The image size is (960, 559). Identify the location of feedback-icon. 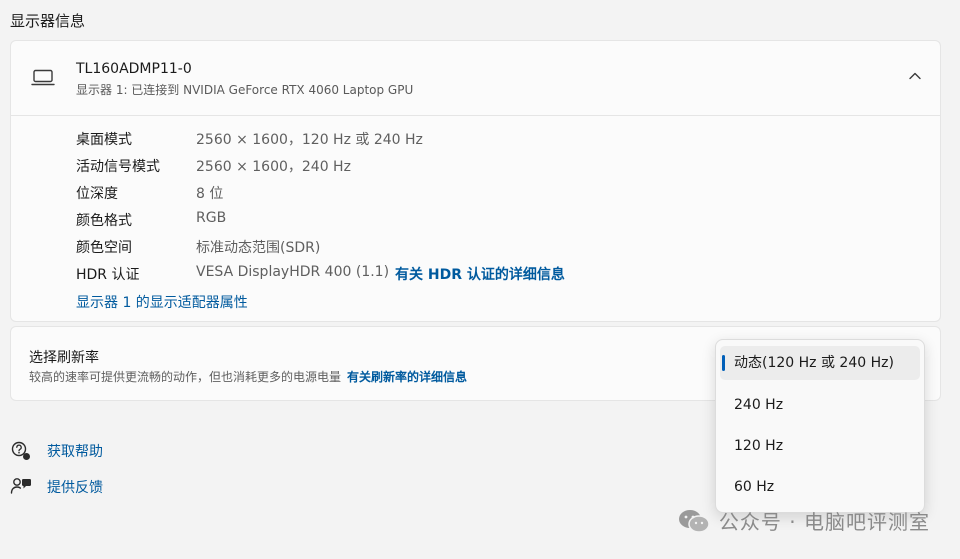
(20, 486).